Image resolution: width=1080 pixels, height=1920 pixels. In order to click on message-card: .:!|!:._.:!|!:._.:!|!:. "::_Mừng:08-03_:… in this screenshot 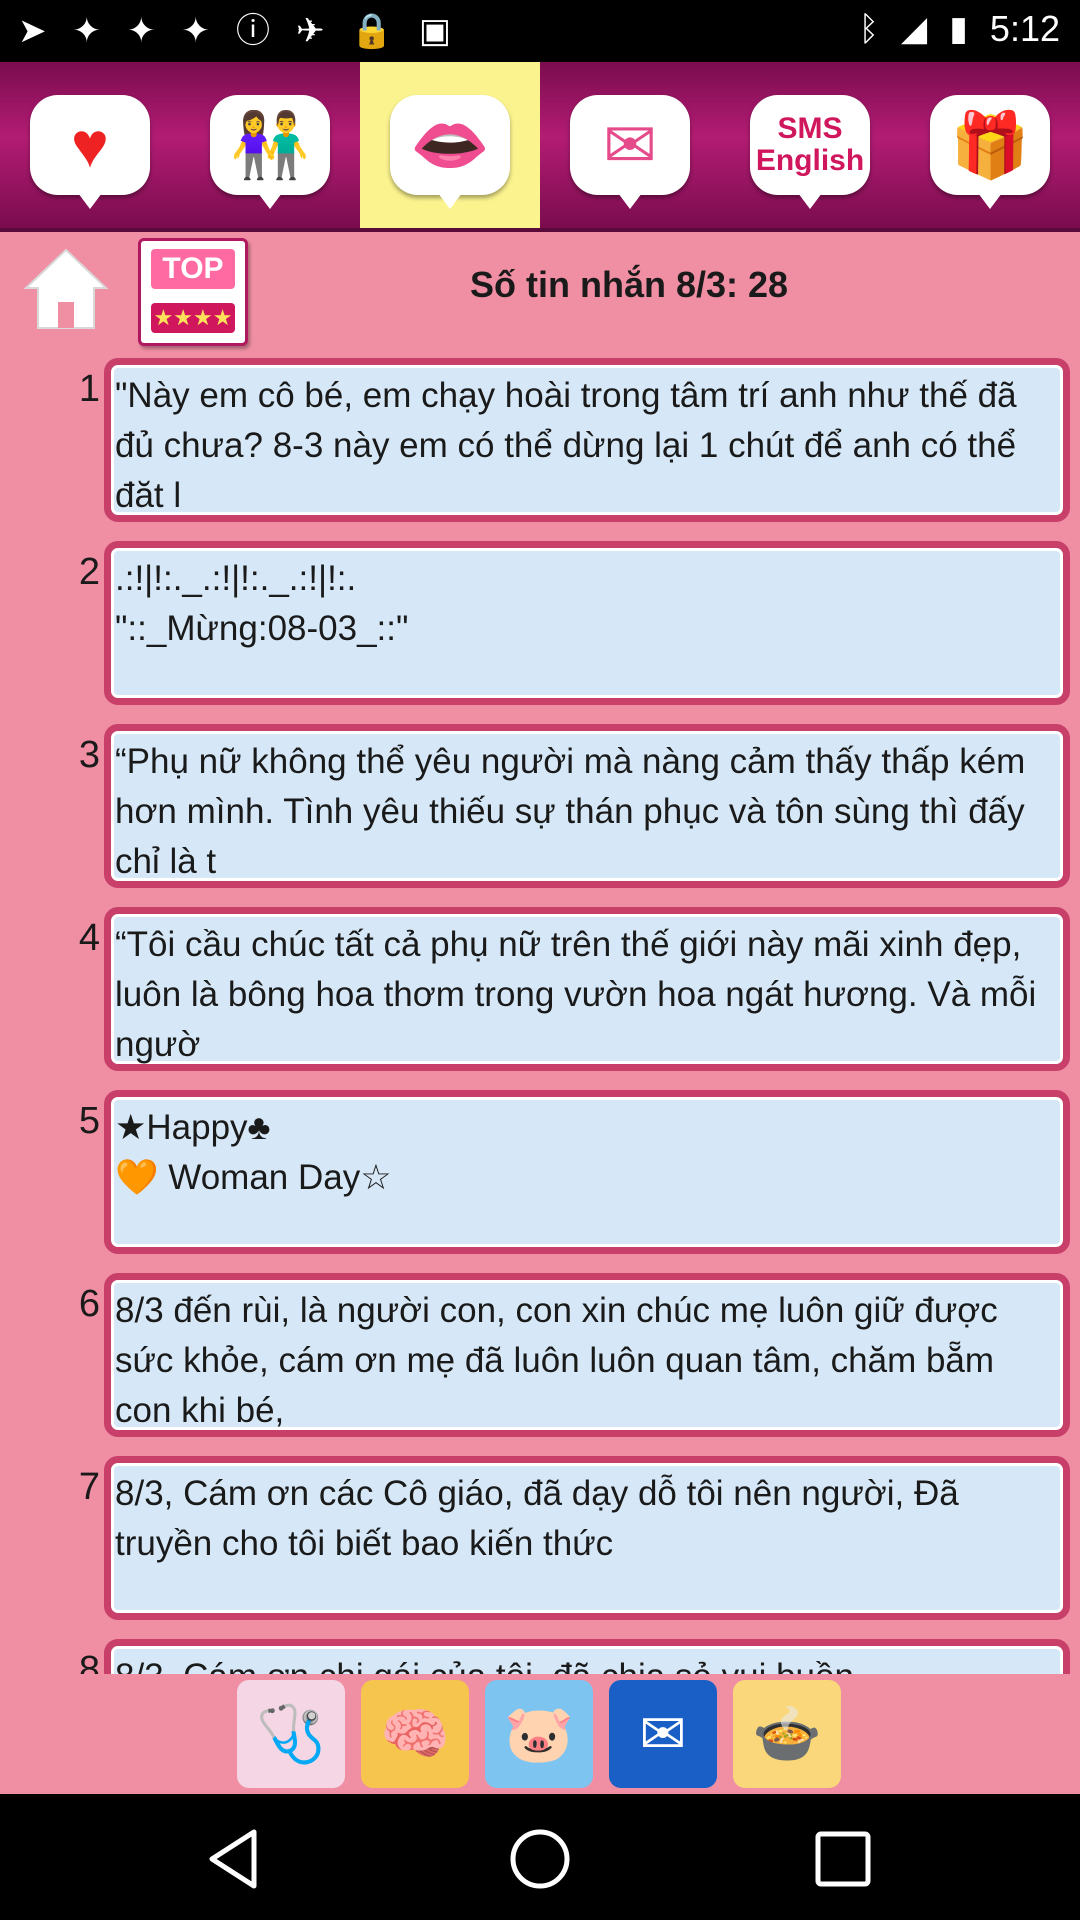, I will do `click(587, 623)`.